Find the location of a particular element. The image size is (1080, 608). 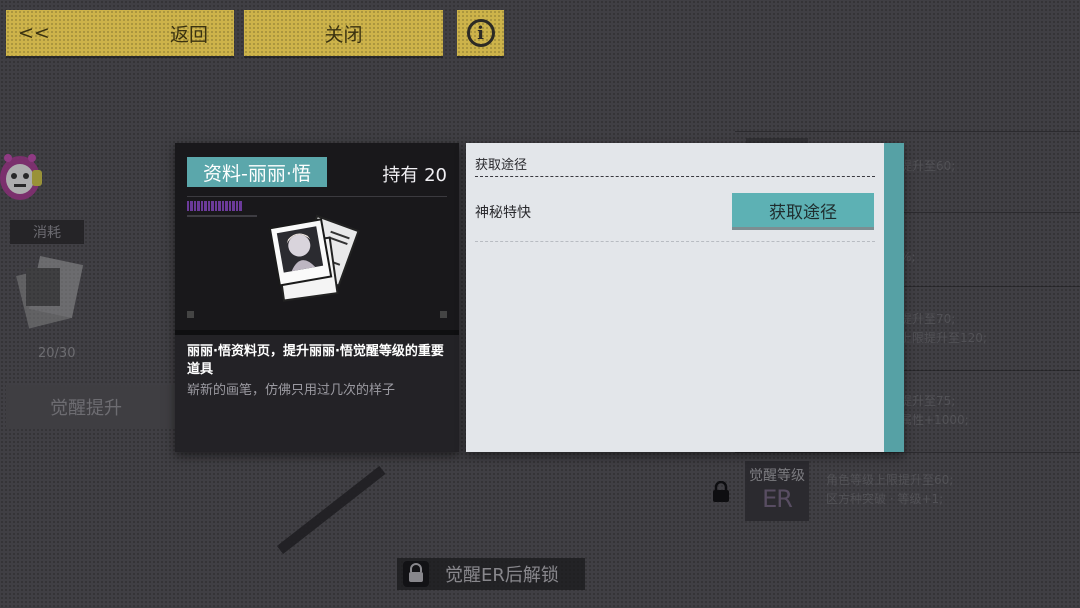

item-hold-count: 持有 20 is located at coordinates (414, 175).